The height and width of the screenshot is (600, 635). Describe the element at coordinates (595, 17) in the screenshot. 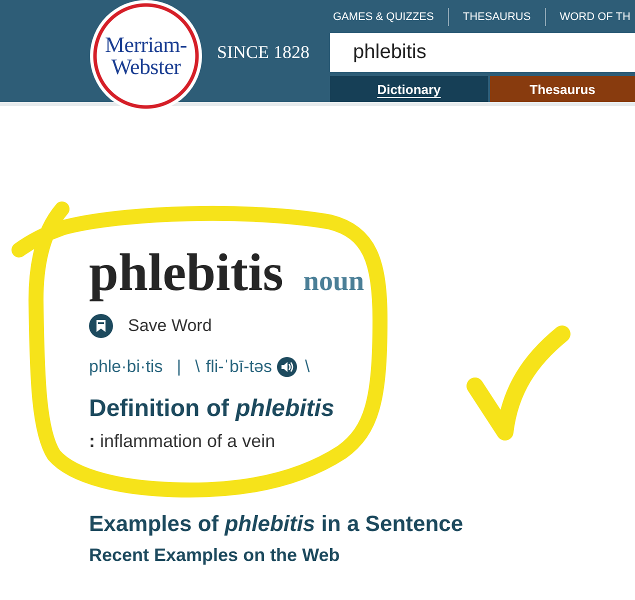

I see `nav-link: WORD OF TH` at that location.